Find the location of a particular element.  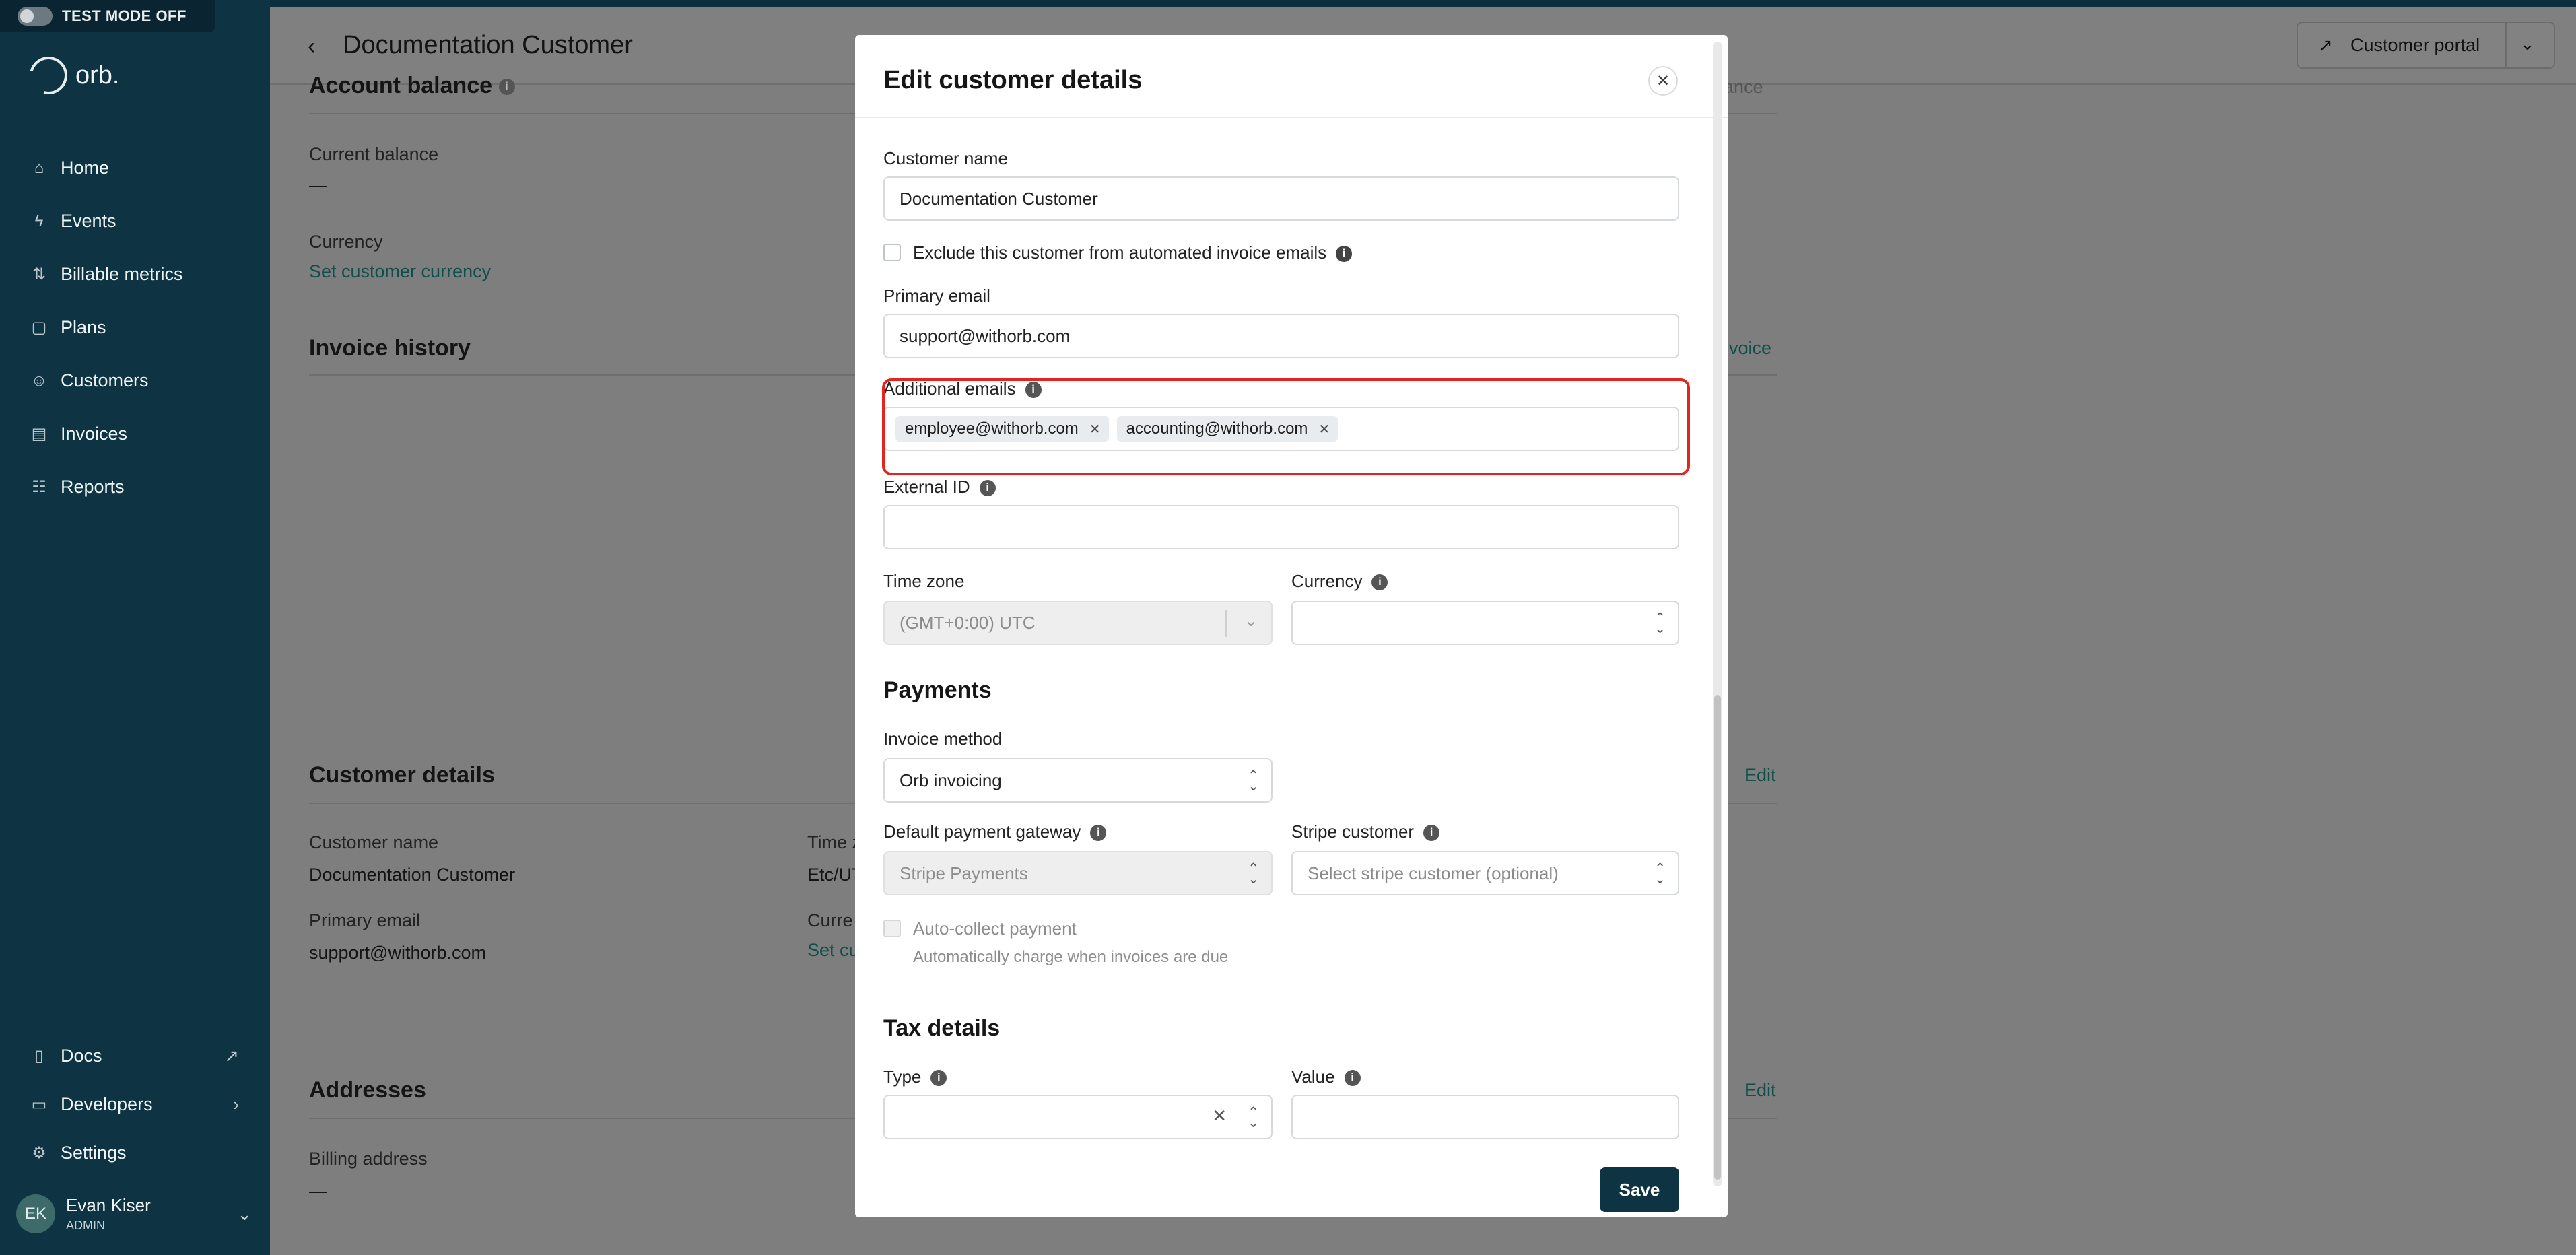

close-icon: ✕ is located at coordinates (1663, 81).